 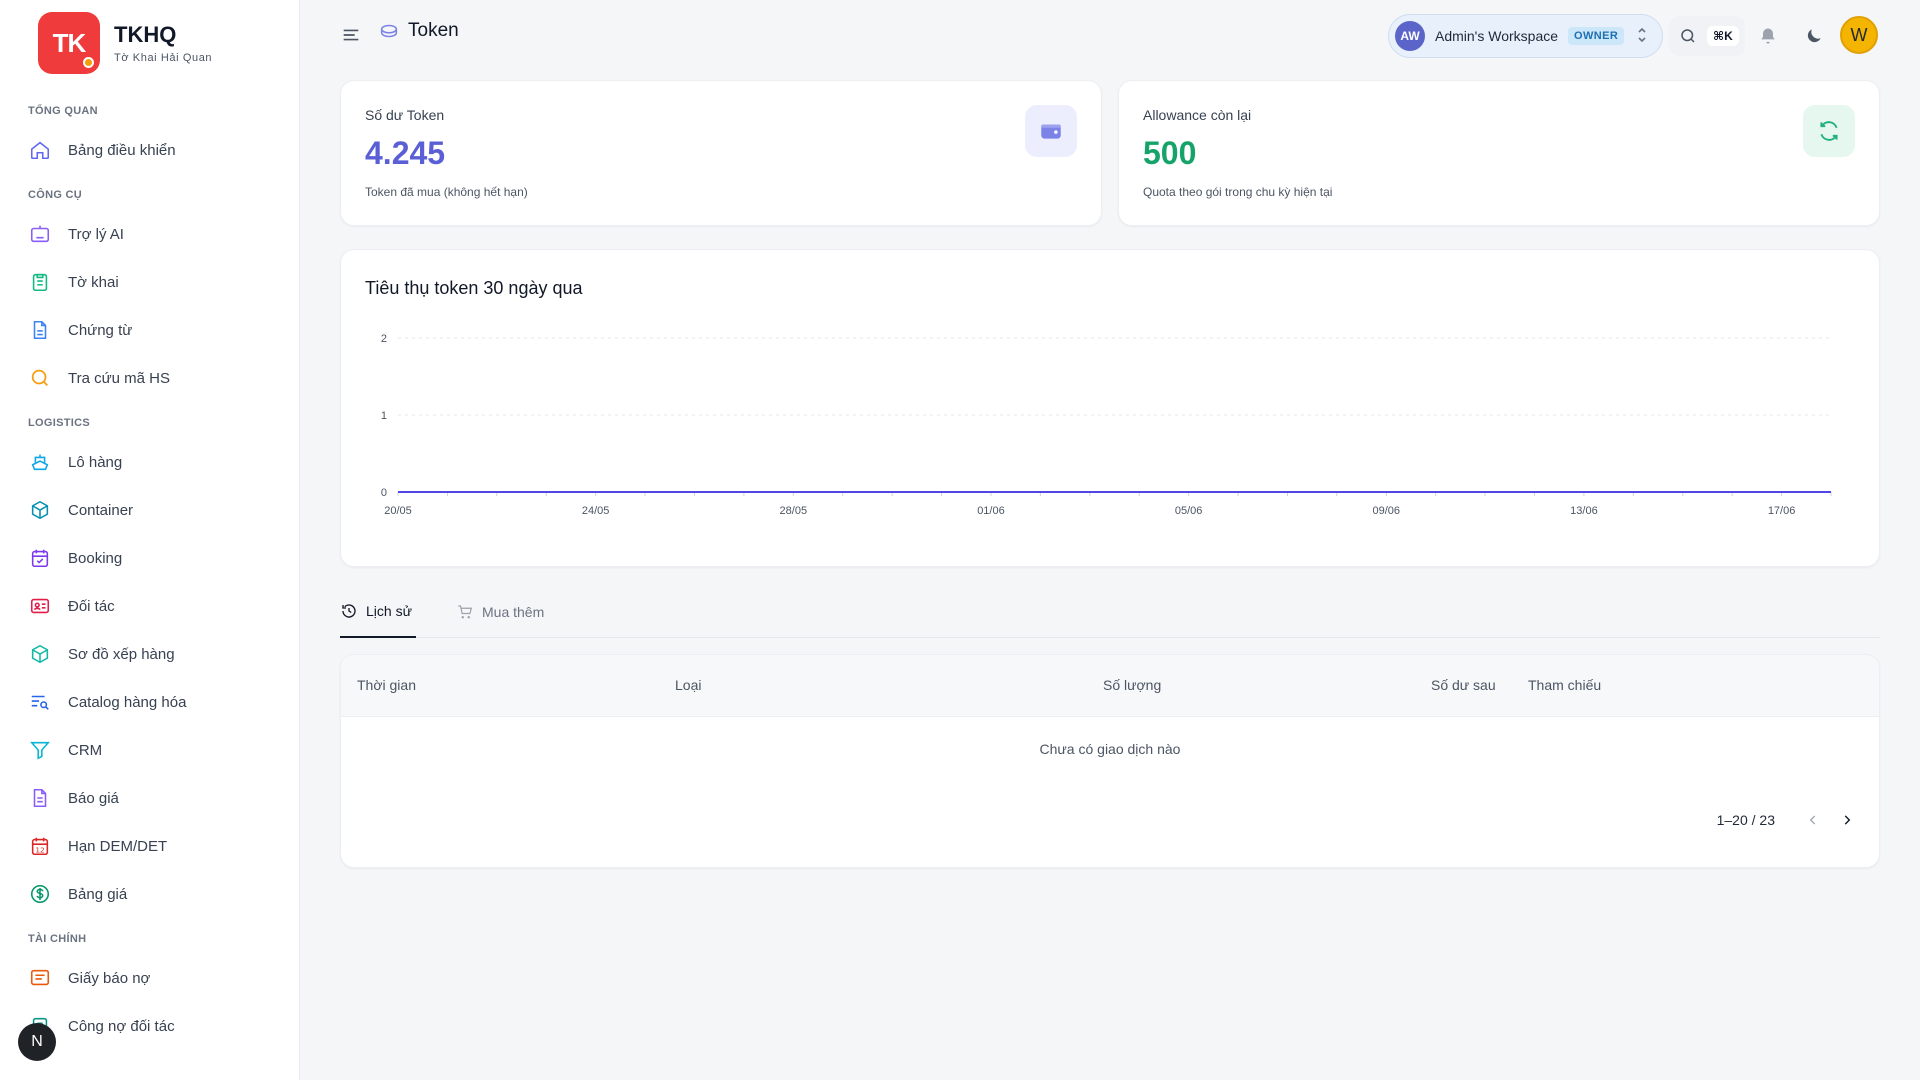 I want to click on brand-title: TKHQ, so click(x=145, y=34).